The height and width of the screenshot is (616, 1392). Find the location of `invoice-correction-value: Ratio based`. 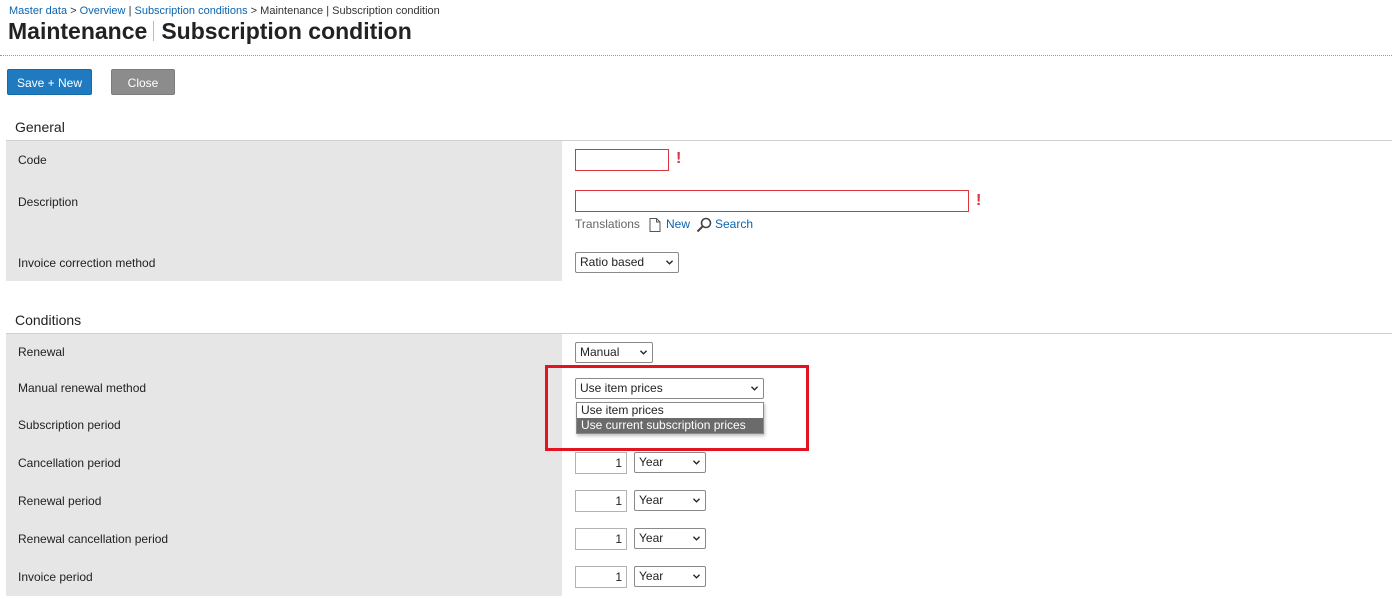

invoice-correction-value: Ratio based is located at coordinates (612, 262).